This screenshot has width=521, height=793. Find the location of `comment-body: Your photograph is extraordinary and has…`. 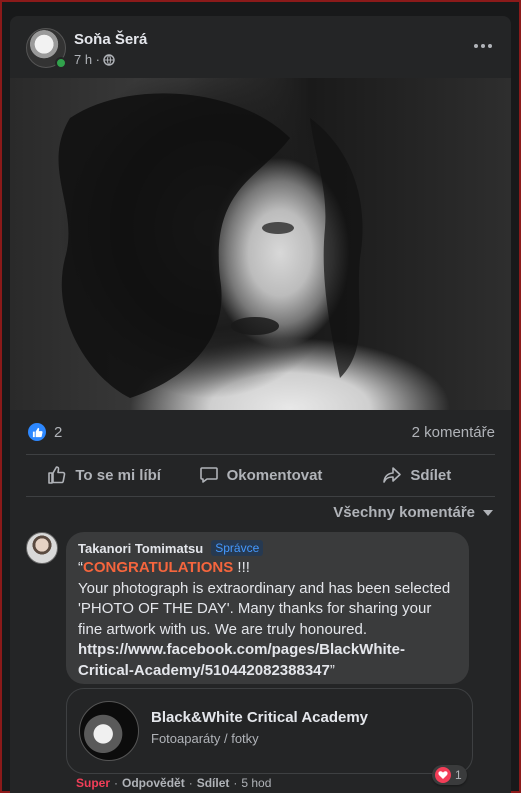

comment-body: Your photograph is extraordinary and has… is located at coordinates (264, 608).